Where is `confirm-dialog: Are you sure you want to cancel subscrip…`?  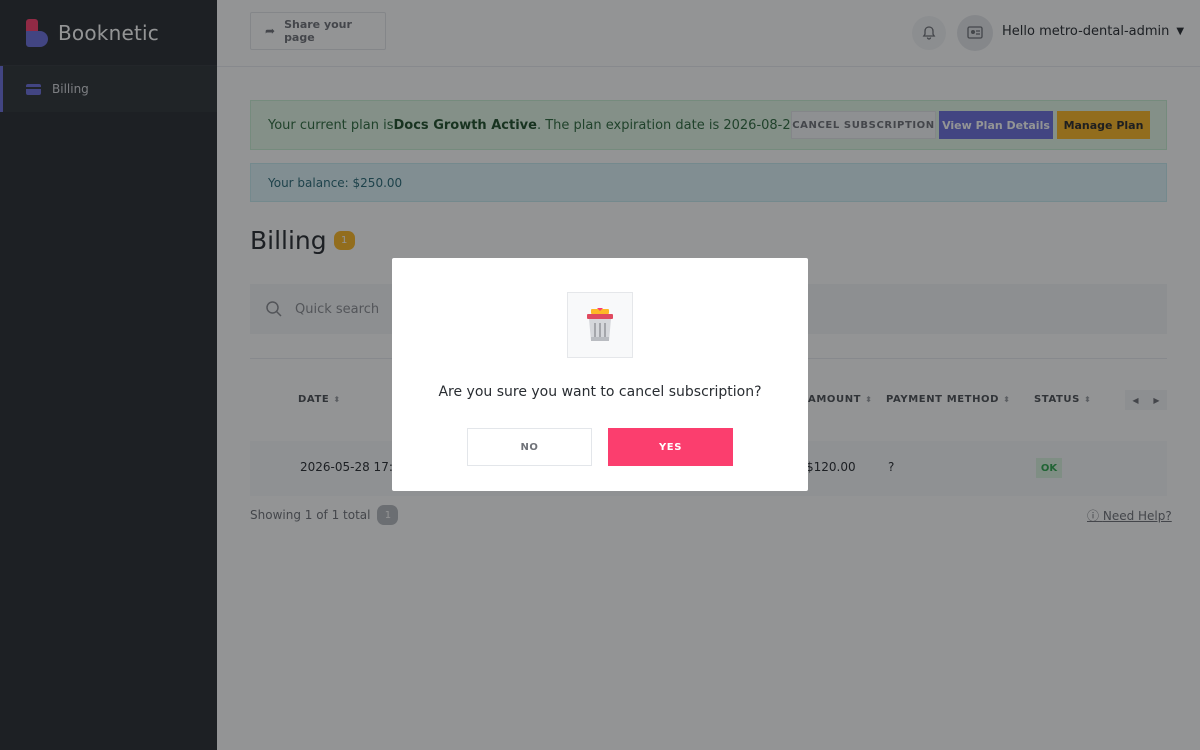
confirm-dialog: Are you sure you want to cancel subscrip… is located at coordinates (600, 374).